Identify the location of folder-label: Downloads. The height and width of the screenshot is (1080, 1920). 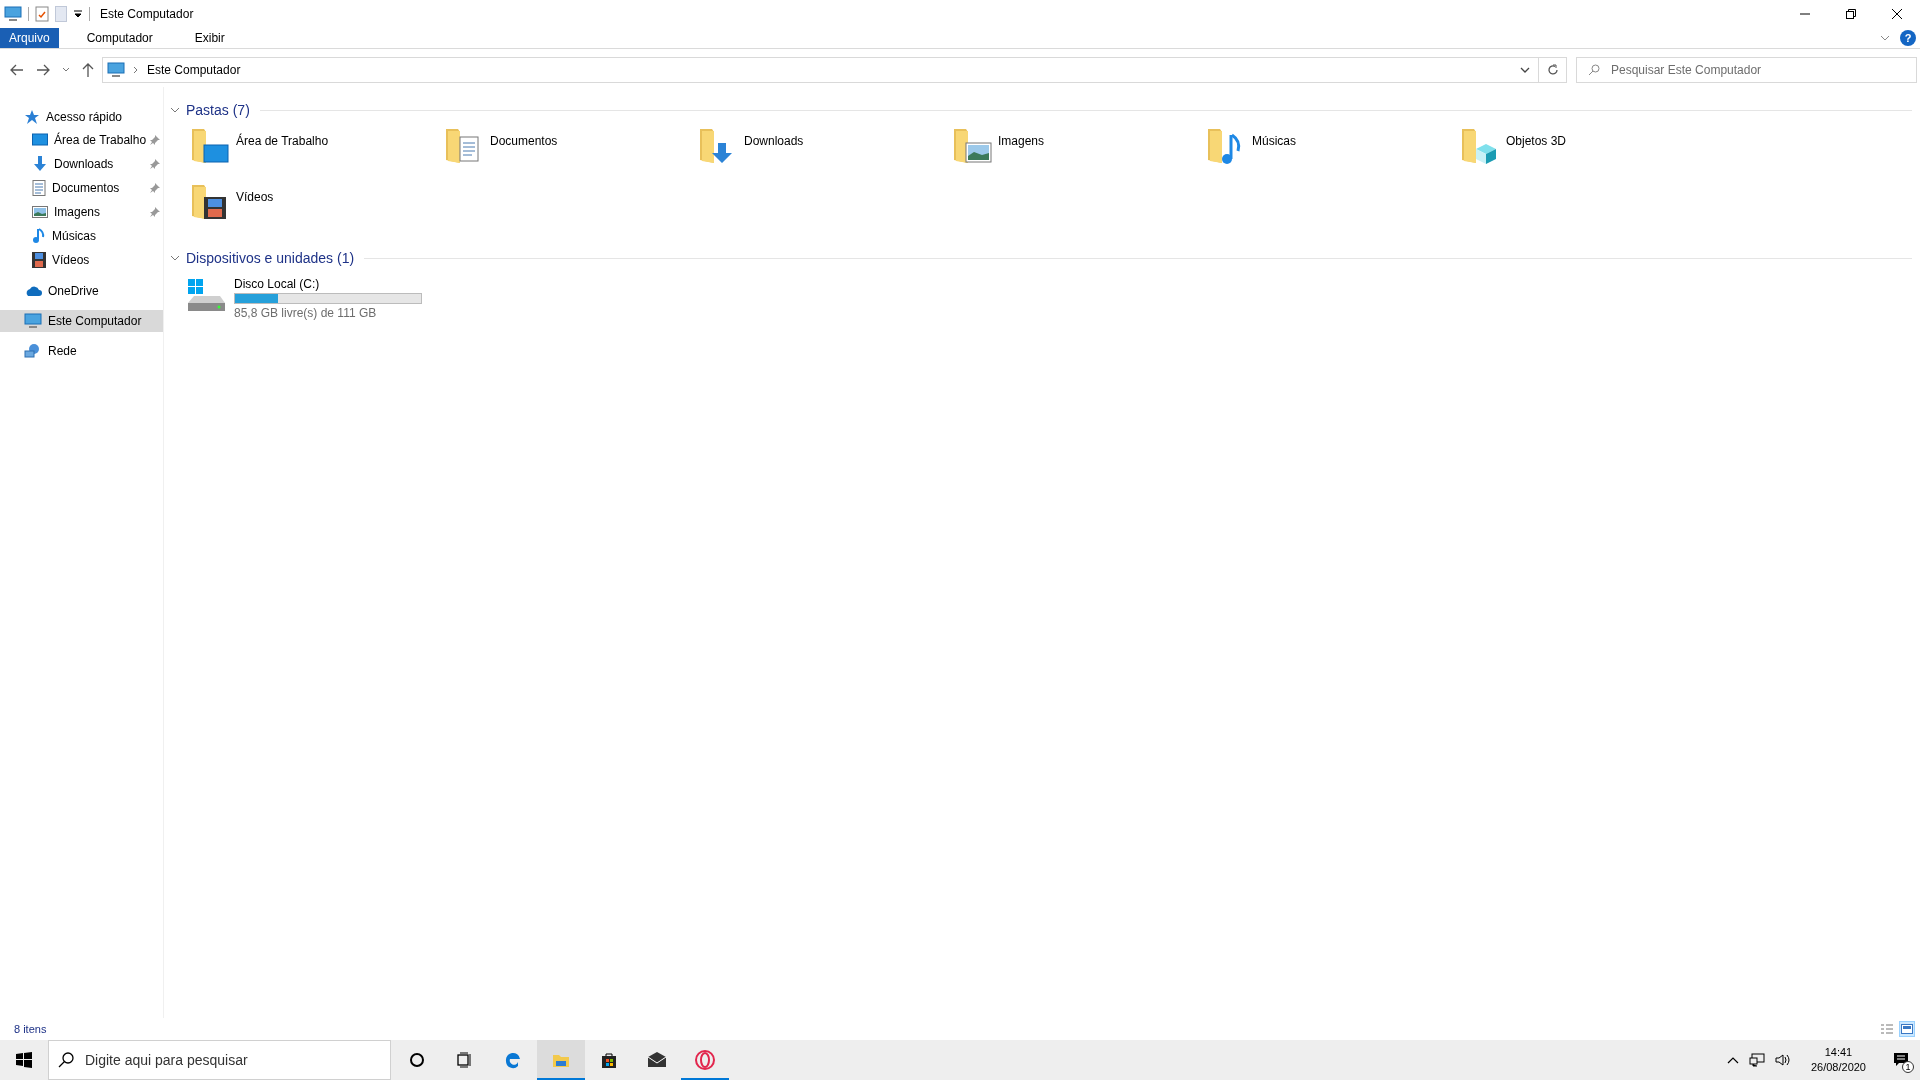
(774, 136).